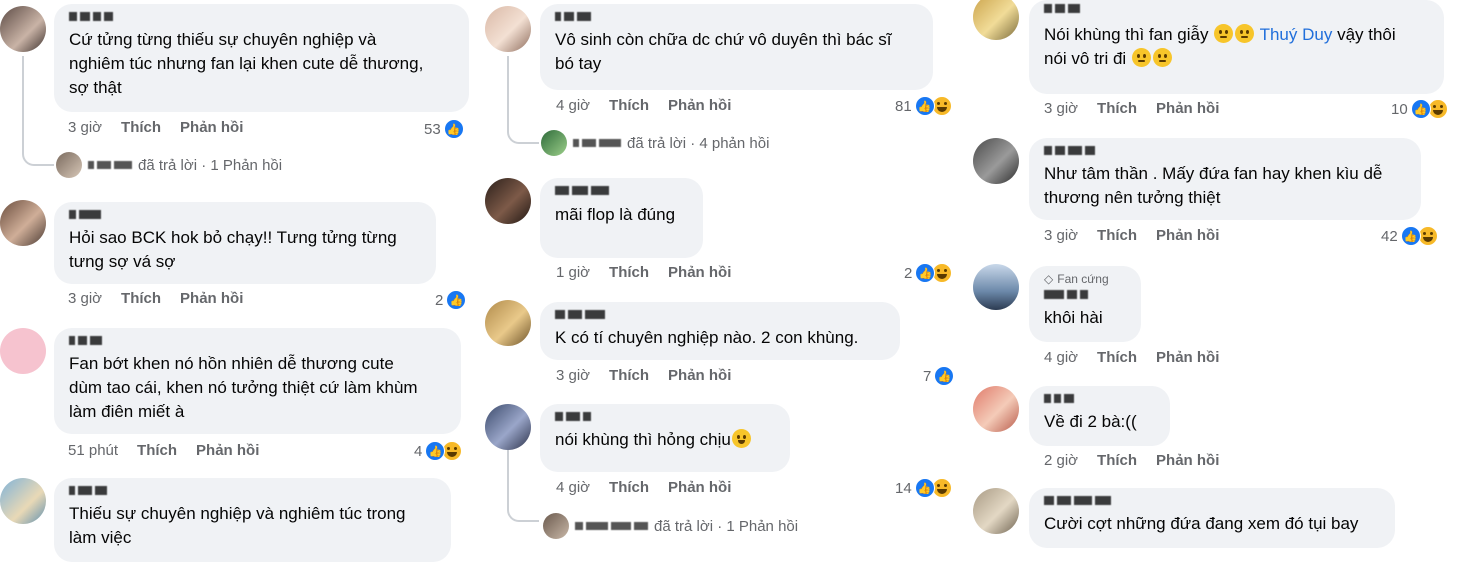 Image resolution: width=1457 pixels, height=562 pixels. Describe the element at coordinates (1296, 34) in the screenshot. I see `mentioned-user-link: Thuý Duy` at that location.